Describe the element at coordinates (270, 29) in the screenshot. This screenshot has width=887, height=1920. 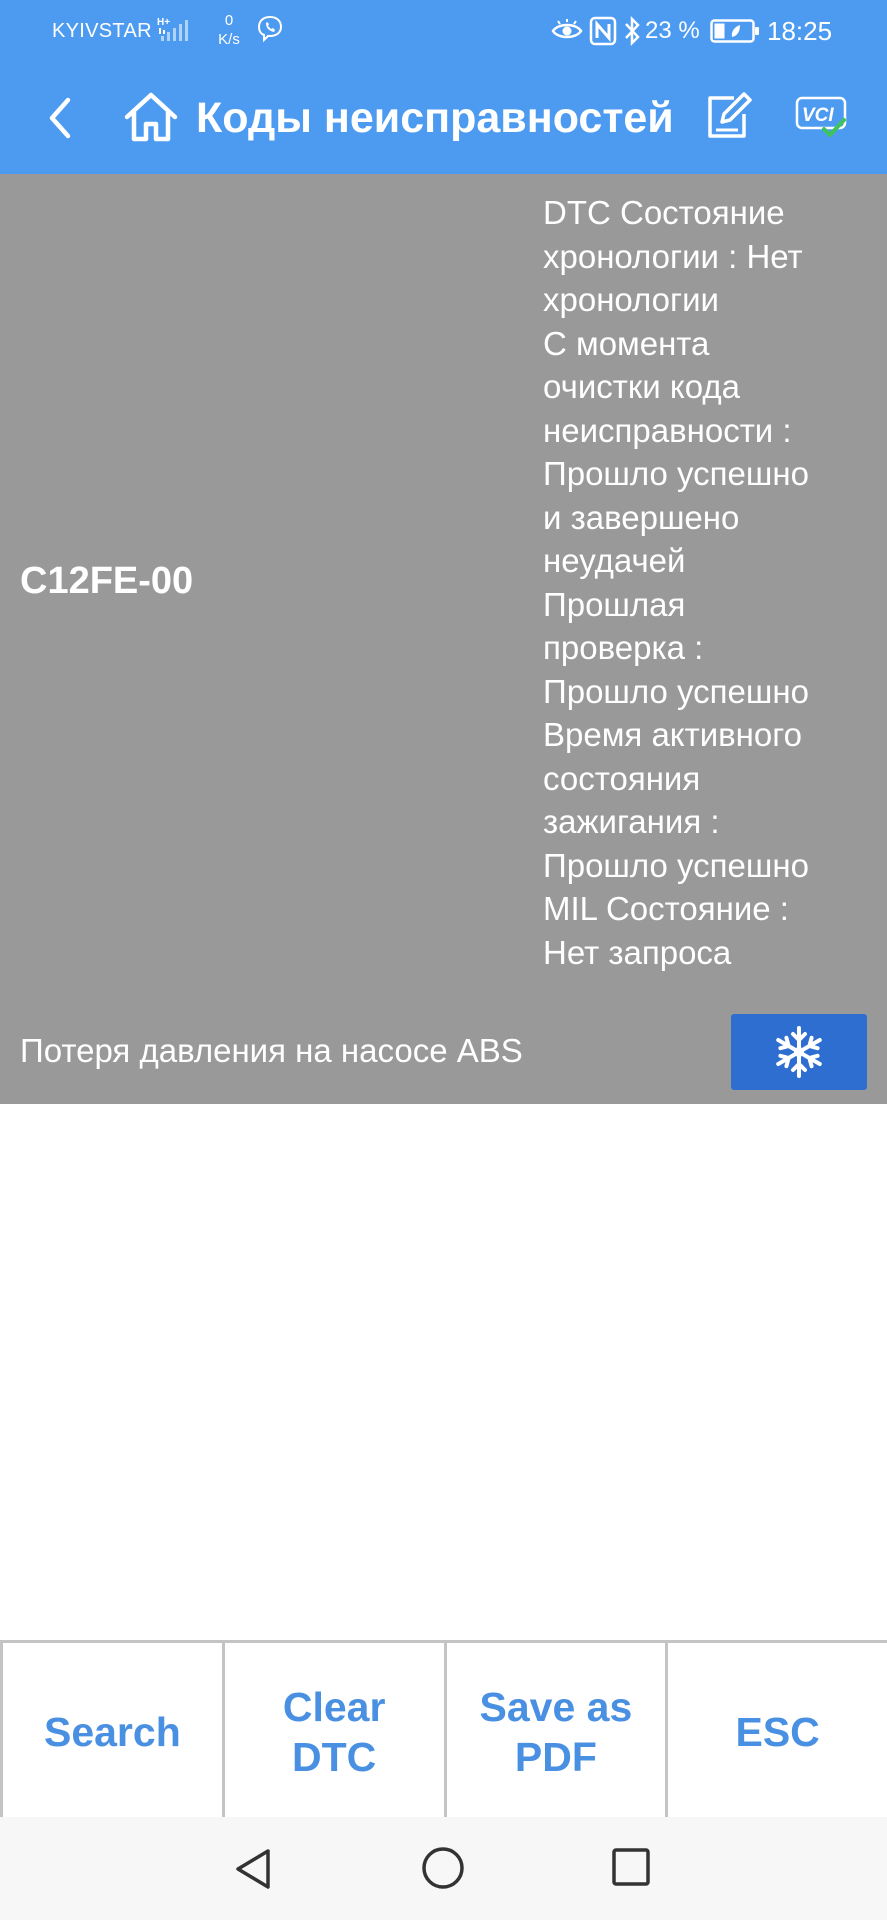
I see `viber-icon` at that location.